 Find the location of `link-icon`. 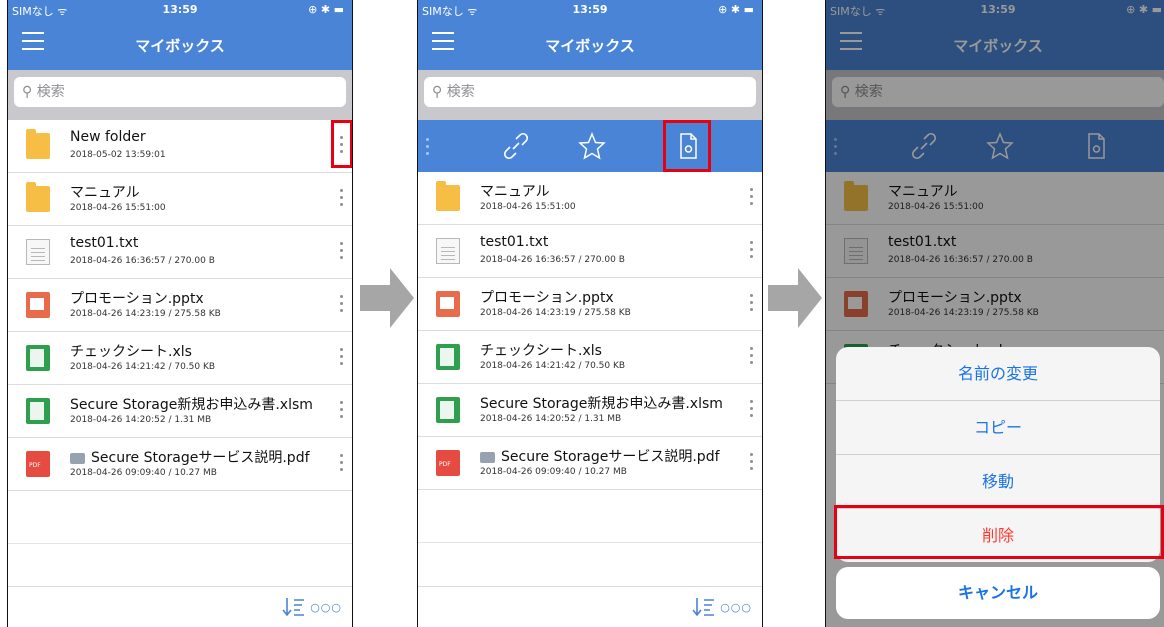

link-icon is located at coordinates (516, 146).